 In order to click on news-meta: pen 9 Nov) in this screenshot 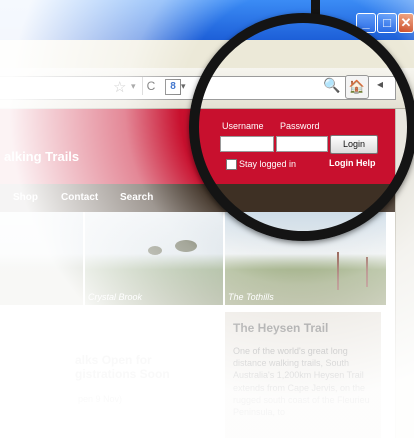, I will do `click(100, 399)`.